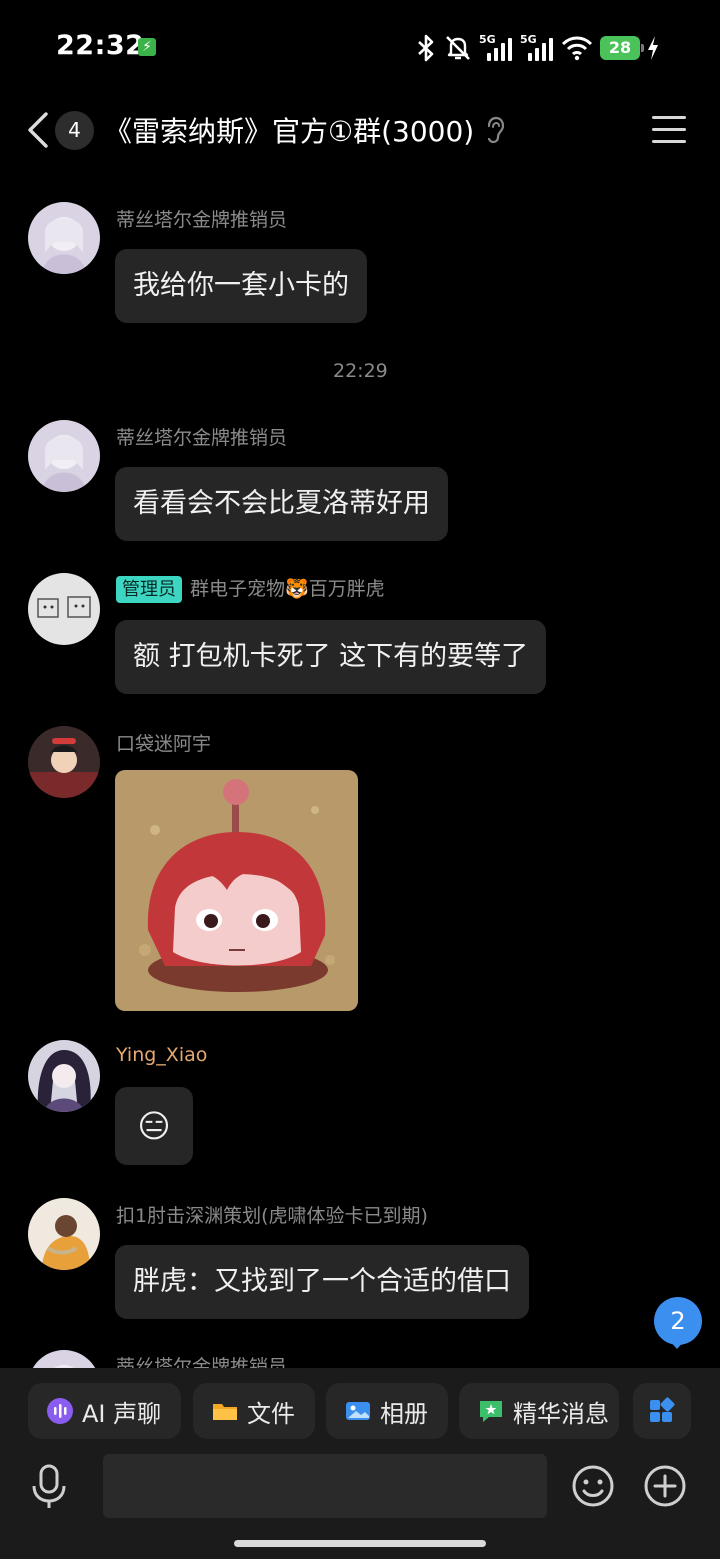 This screenshot has width=720, height=1559. What do you see at coordinates (495, 130) in the screenshot?
I see `ear-icon` at bounding box center [495, 130].